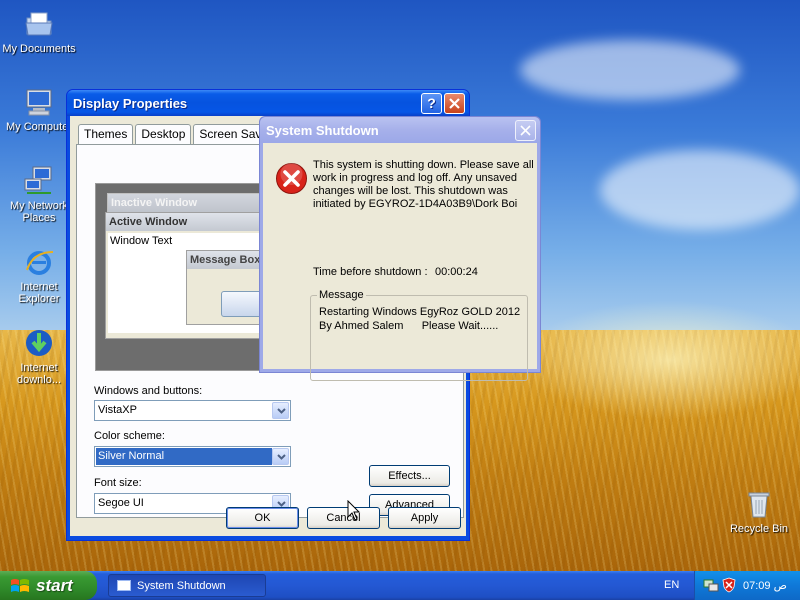  I want to click on message-group-label: Message, so click(341, 295).